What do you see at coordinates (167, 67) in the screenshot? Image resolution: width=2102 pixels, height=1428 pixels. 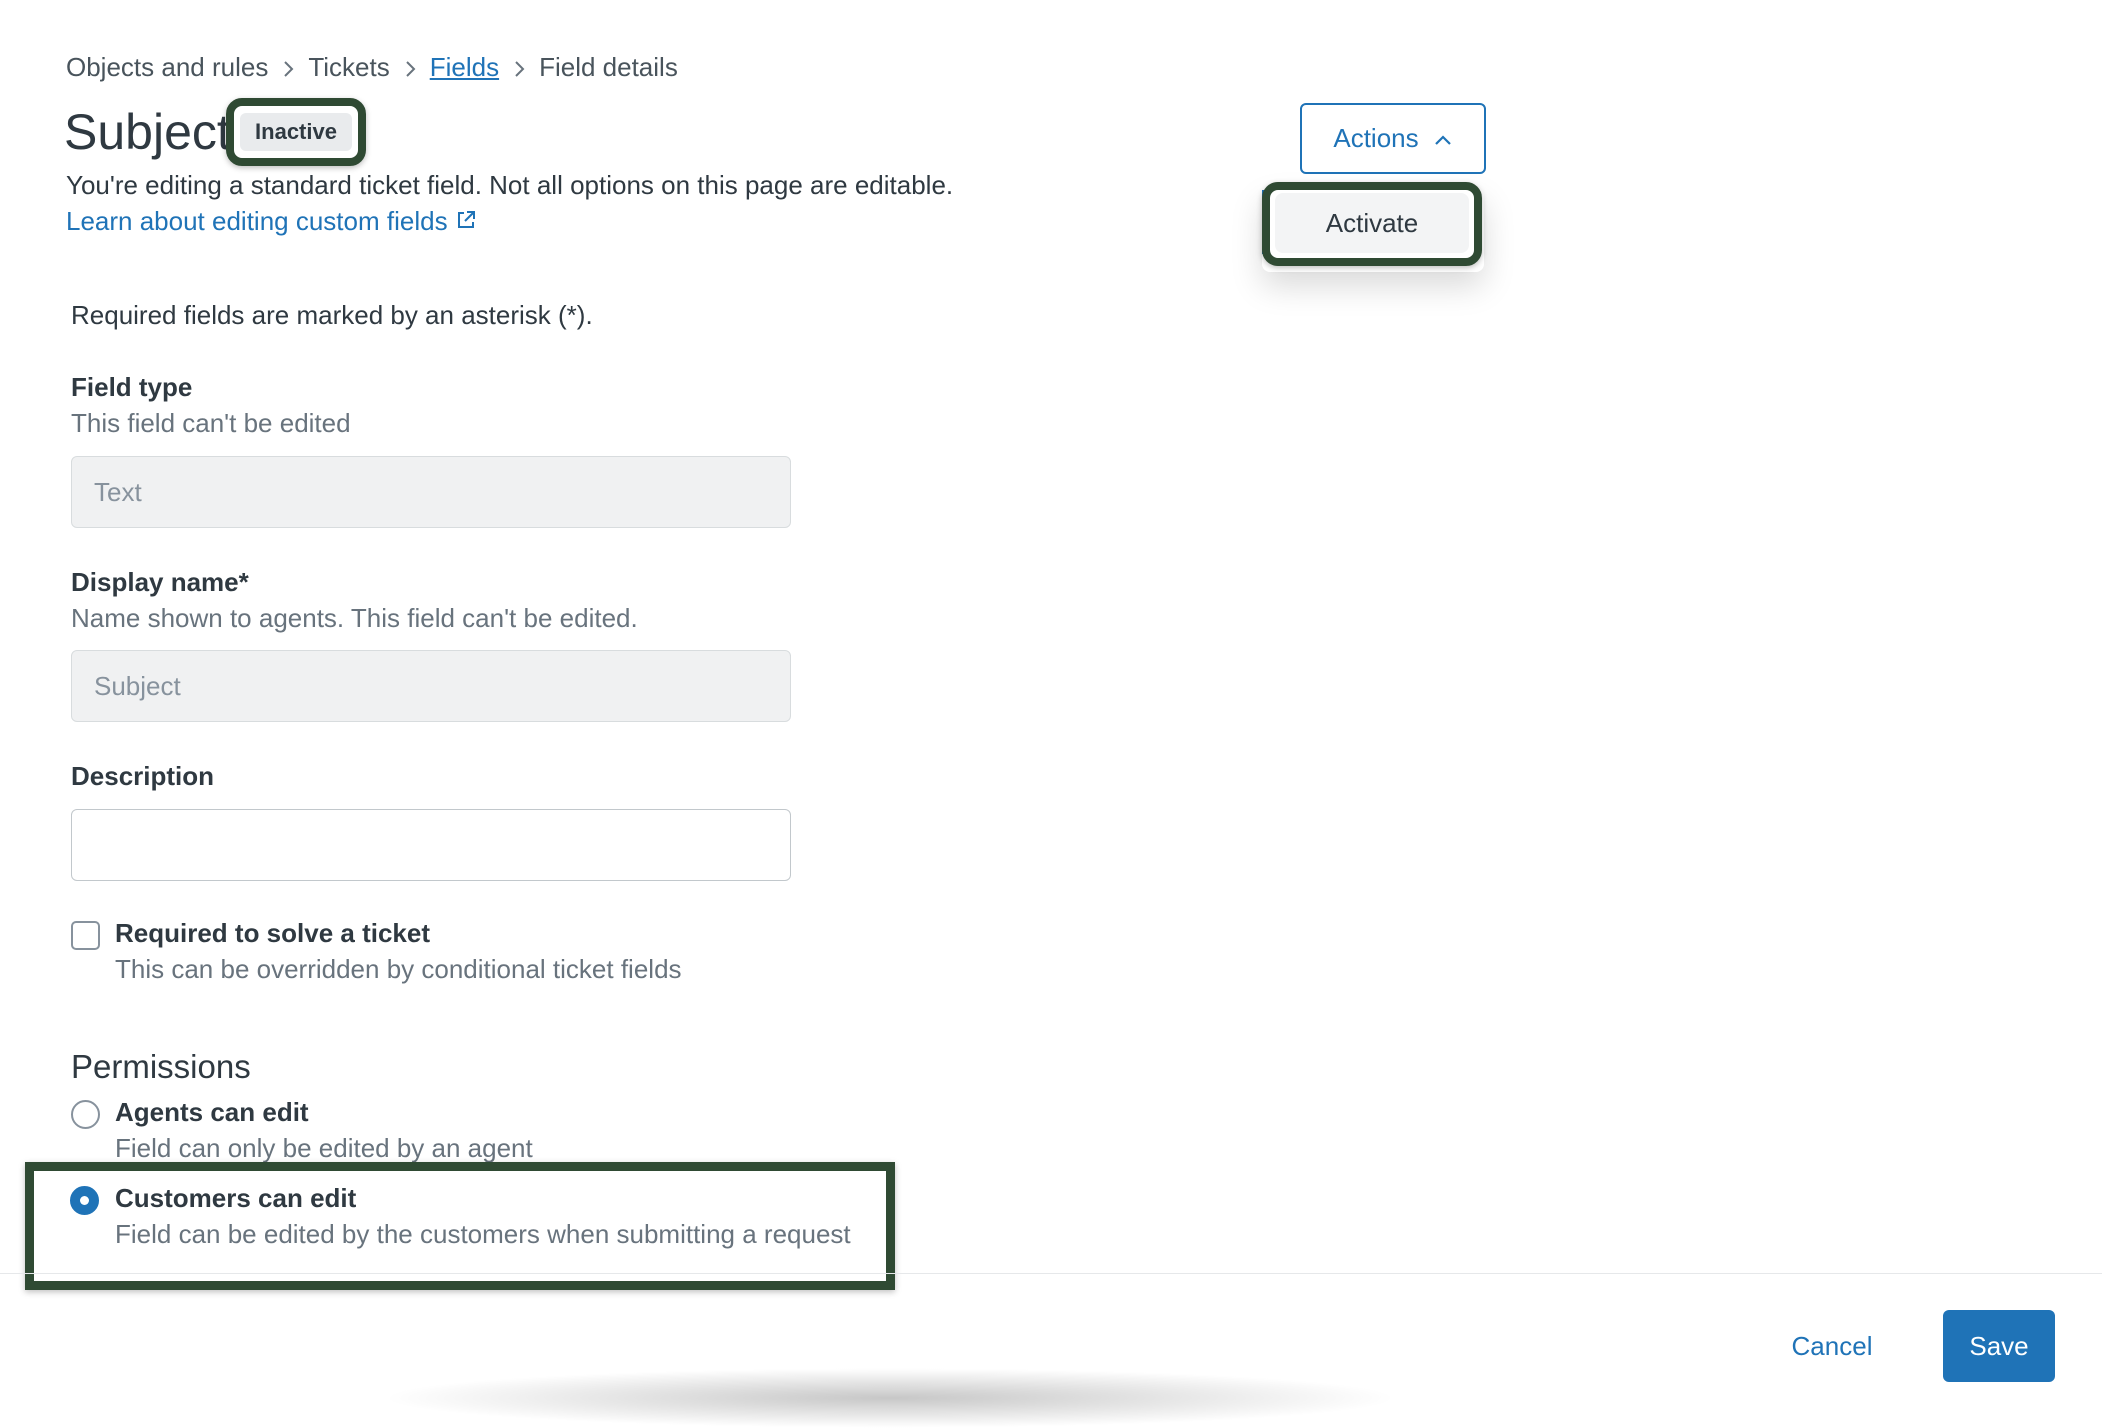 I see `breadcrumb-objects-and-rules: Objects and rules` at bounding box center [167, 67].